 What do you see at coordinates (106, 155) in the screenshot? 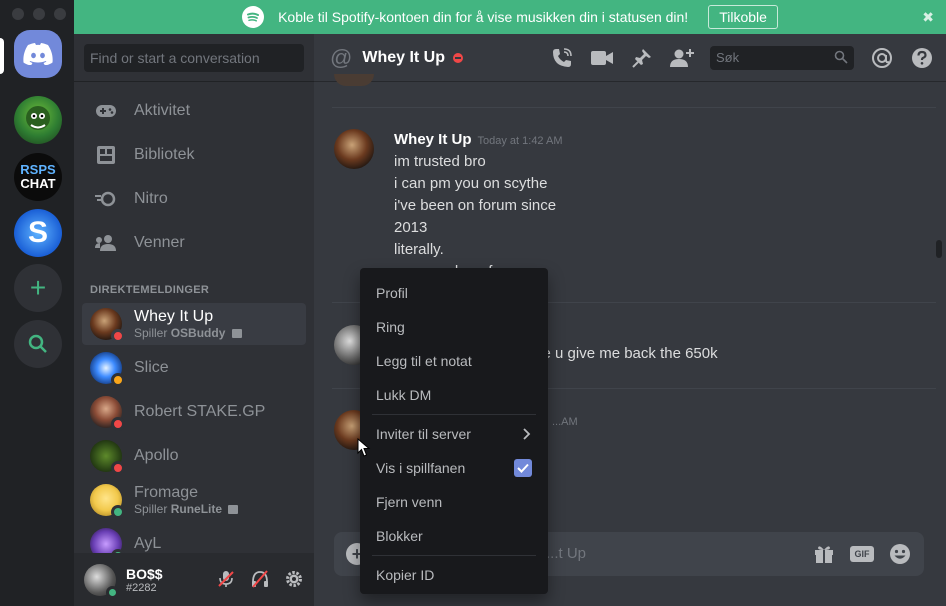
I see `library-icon` at bounding box center [106, 155].